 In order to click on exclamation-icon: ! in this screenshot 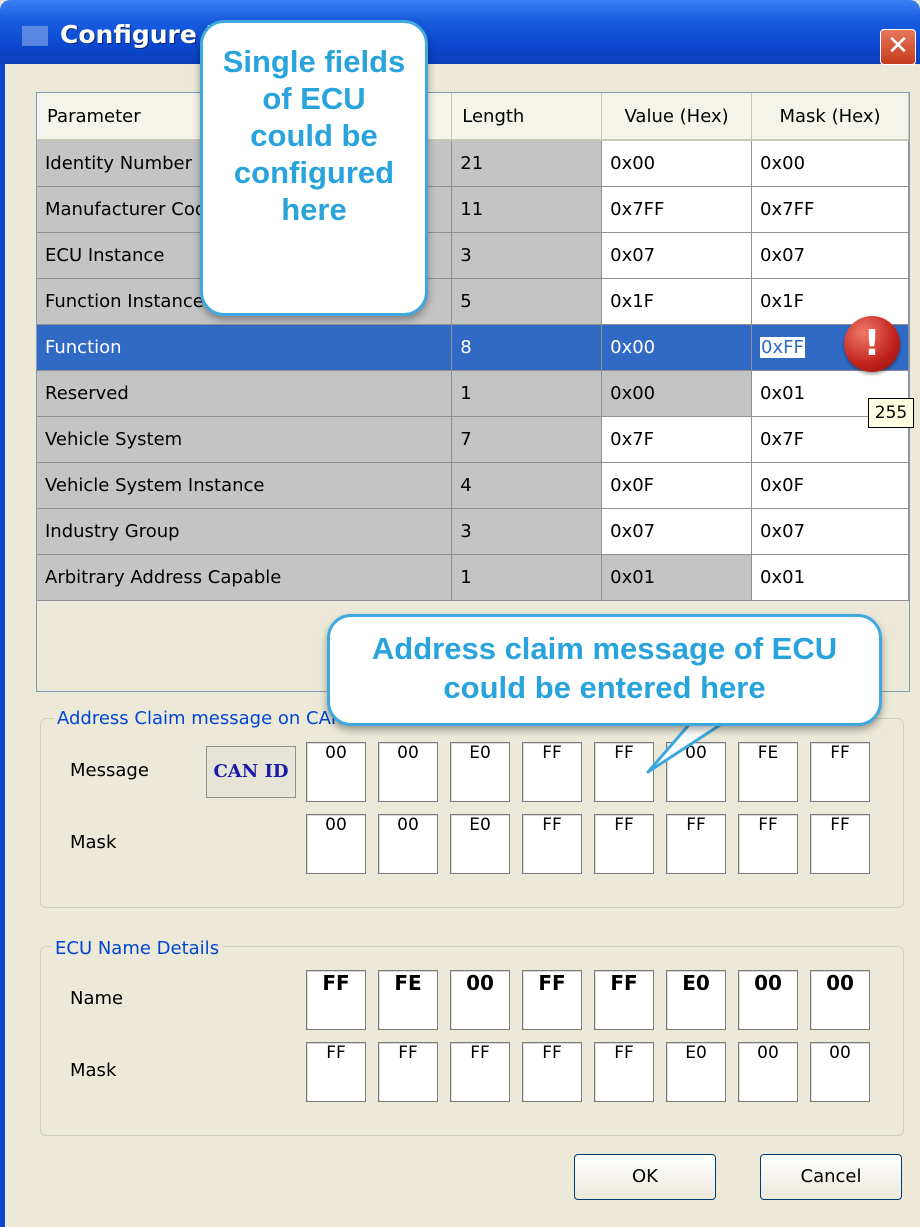, I will do `click(872, 344)`.